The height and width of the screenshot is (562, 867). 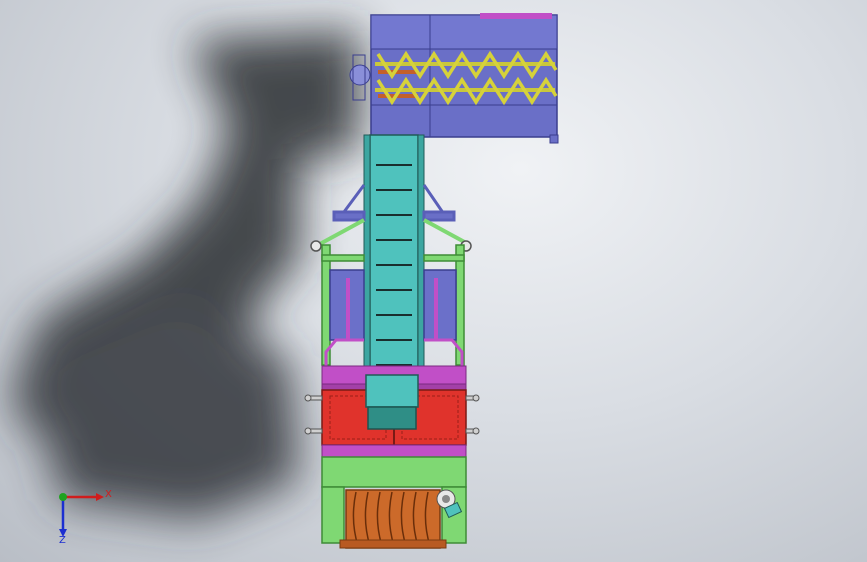 I want to click on hopper-top-bar, so click(x=516, y=16).